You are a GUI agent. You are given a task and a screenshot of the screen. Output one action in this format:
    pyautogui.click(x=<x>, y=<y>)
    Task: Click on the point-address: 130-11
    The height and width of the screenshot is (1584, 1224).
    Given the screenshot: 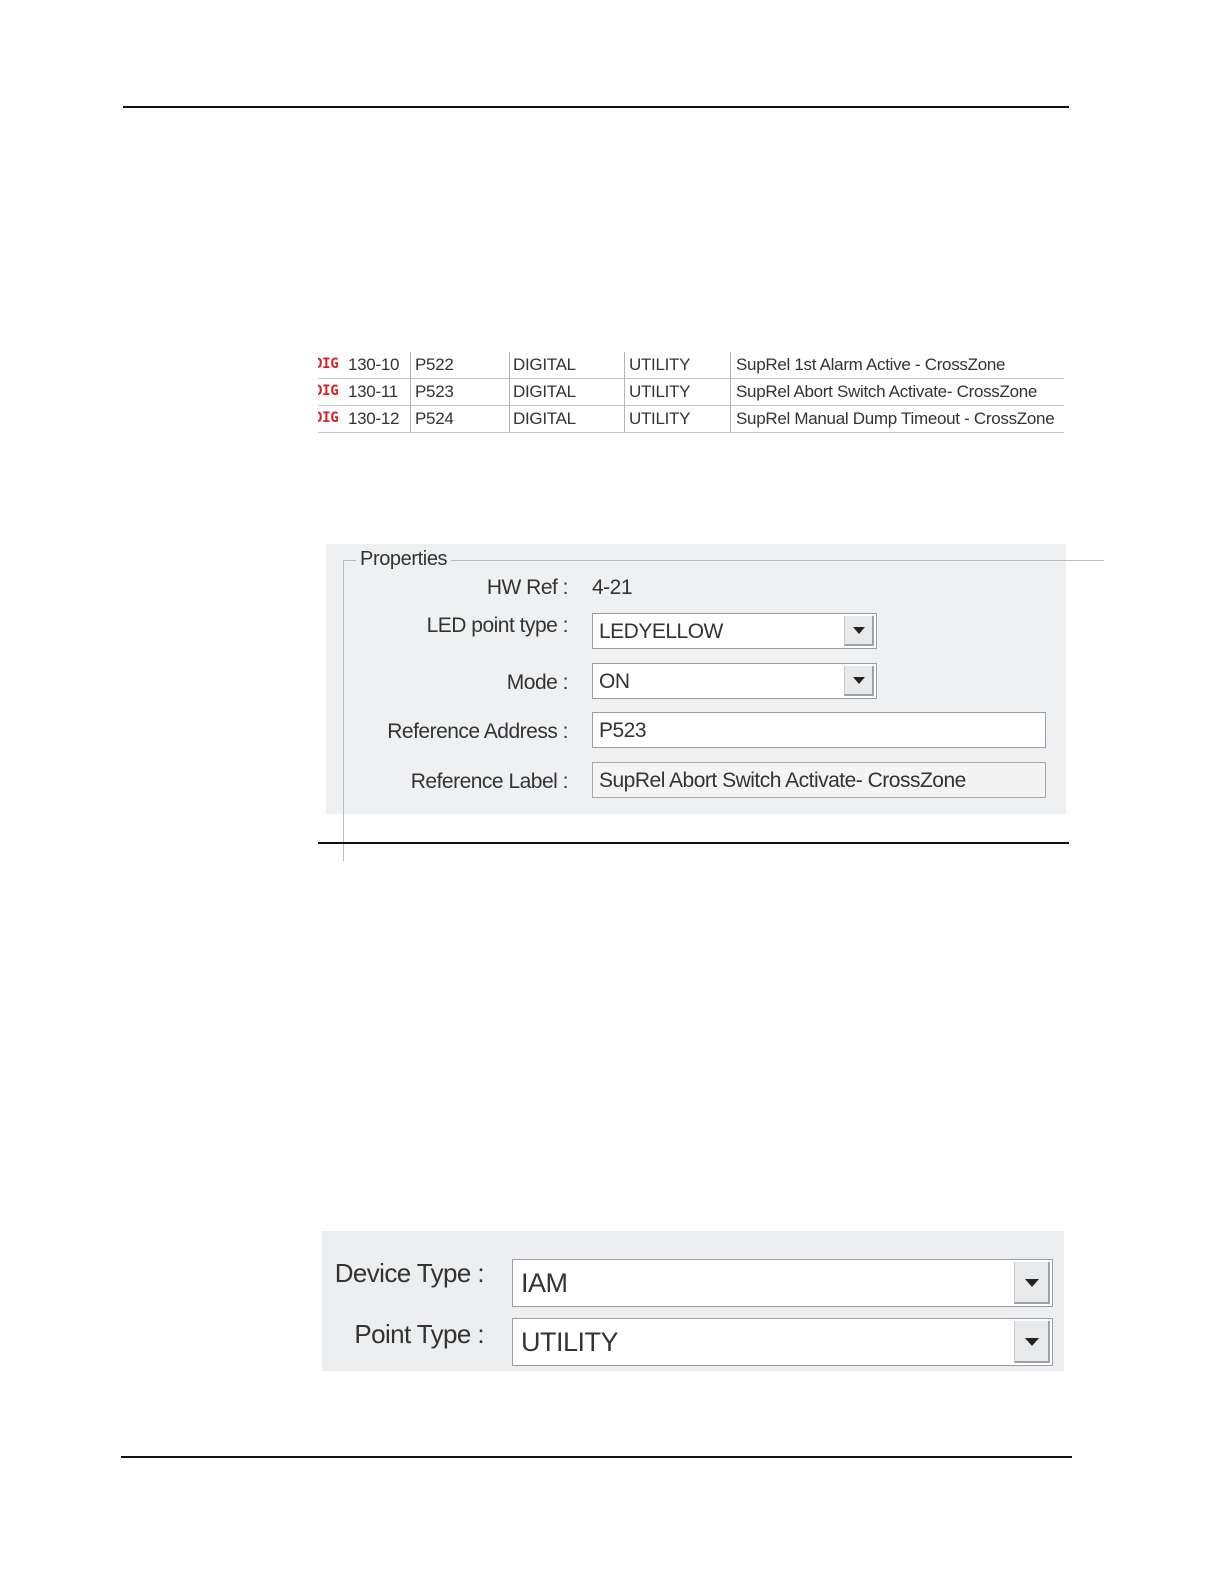 What is the action you would take?
    pyautogui.click(x=373, y=391)
    